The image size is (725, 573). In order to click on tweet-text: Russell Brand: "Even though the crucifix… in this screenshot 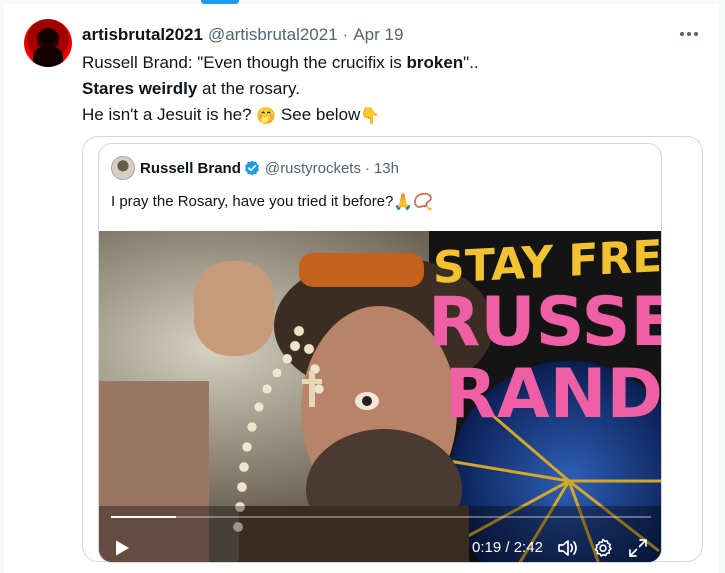, I will do `click(382, 90)`.